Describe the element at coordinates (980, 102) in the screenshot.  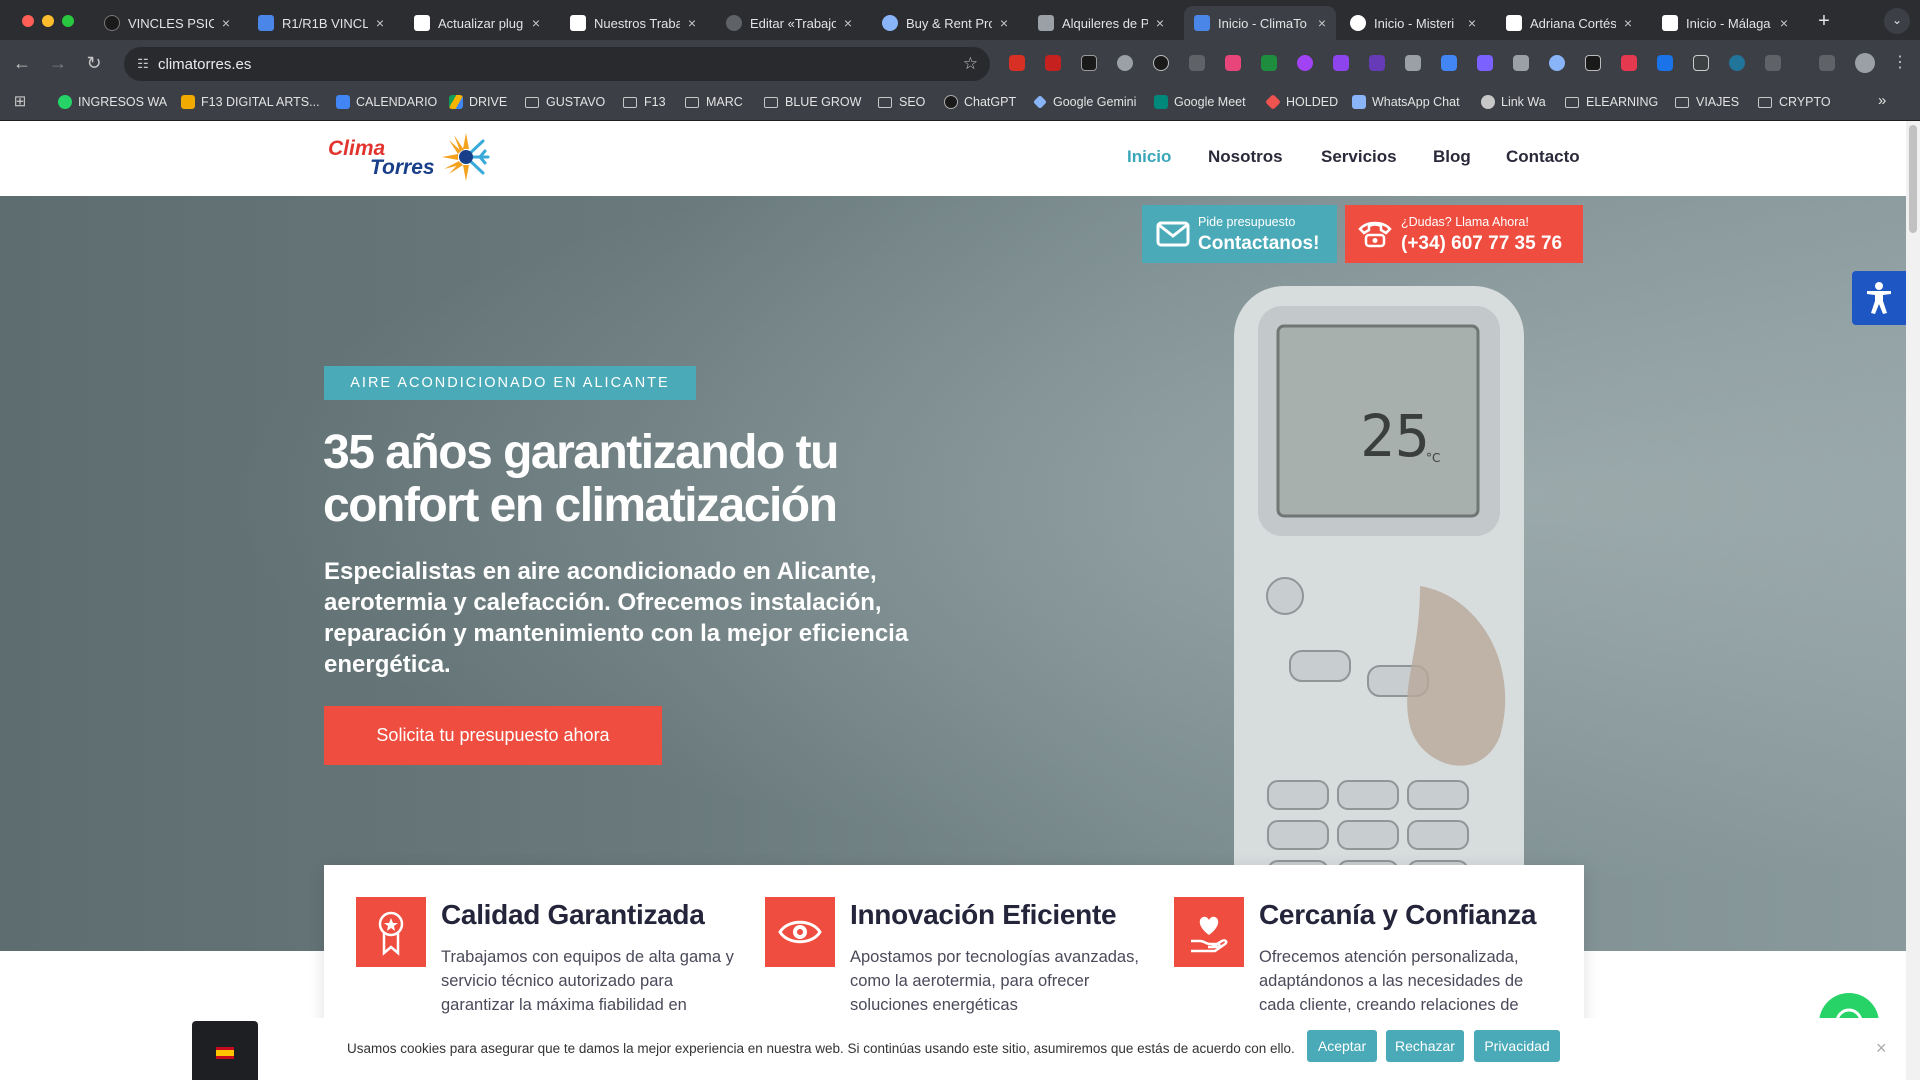
I see `bookmark-item: ChatGPT` at that location.